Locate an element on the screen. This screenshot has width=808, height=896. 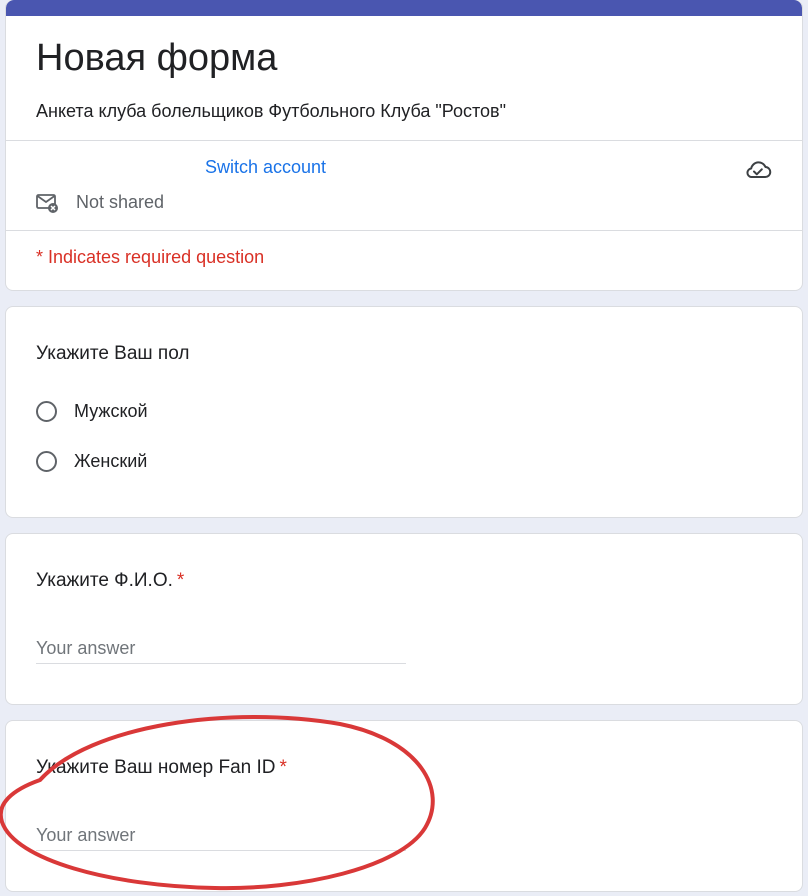
share-status: Not shared is located at coordinates (120, 202).